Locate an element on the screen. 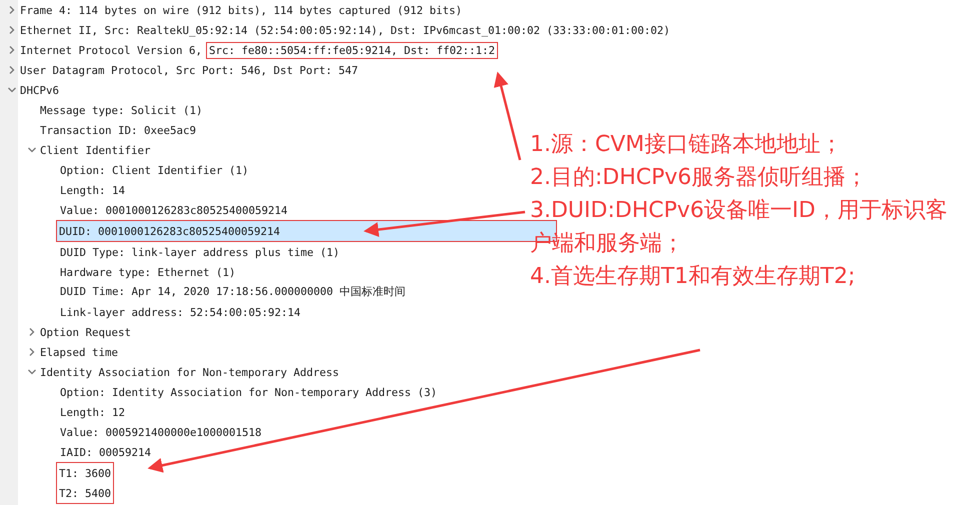  tree-row: Ethernet II, Src: RealtekU_05:92:14 (52:54:00:05:92:14), Dst: IPv6mcast_01:00:02 (33:33:00:01:00:02) is located at coordinates (335, 30).